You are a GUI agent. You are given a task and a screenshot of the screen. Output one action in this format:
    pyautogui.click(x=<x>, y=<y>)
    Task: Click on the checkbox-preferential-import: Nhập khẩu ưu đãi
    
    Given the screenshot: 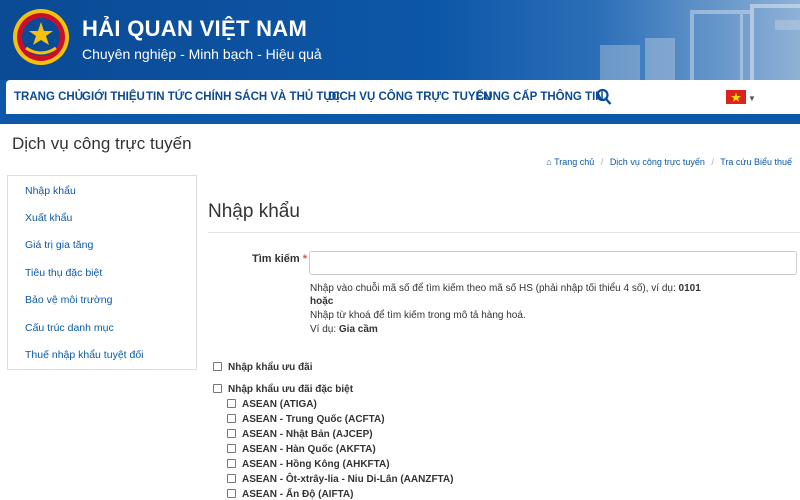 What is the action you would take?
    pyautogui.click(x=262, y=367)
    